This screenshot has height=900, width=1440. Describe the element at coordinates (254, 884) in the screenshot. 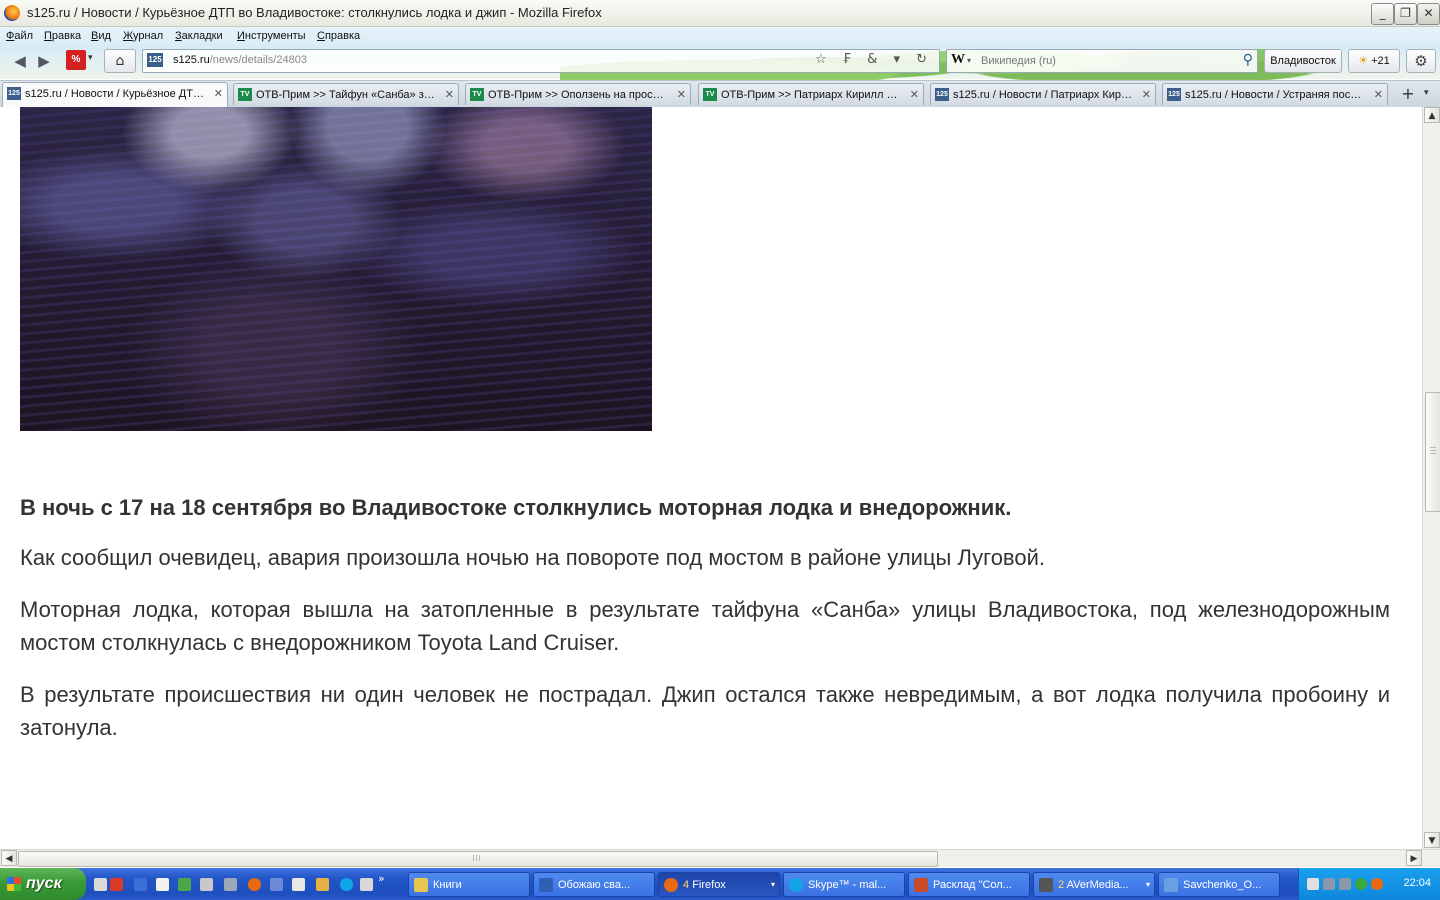

I see `firefox-quicklaunch-icon` at that location.